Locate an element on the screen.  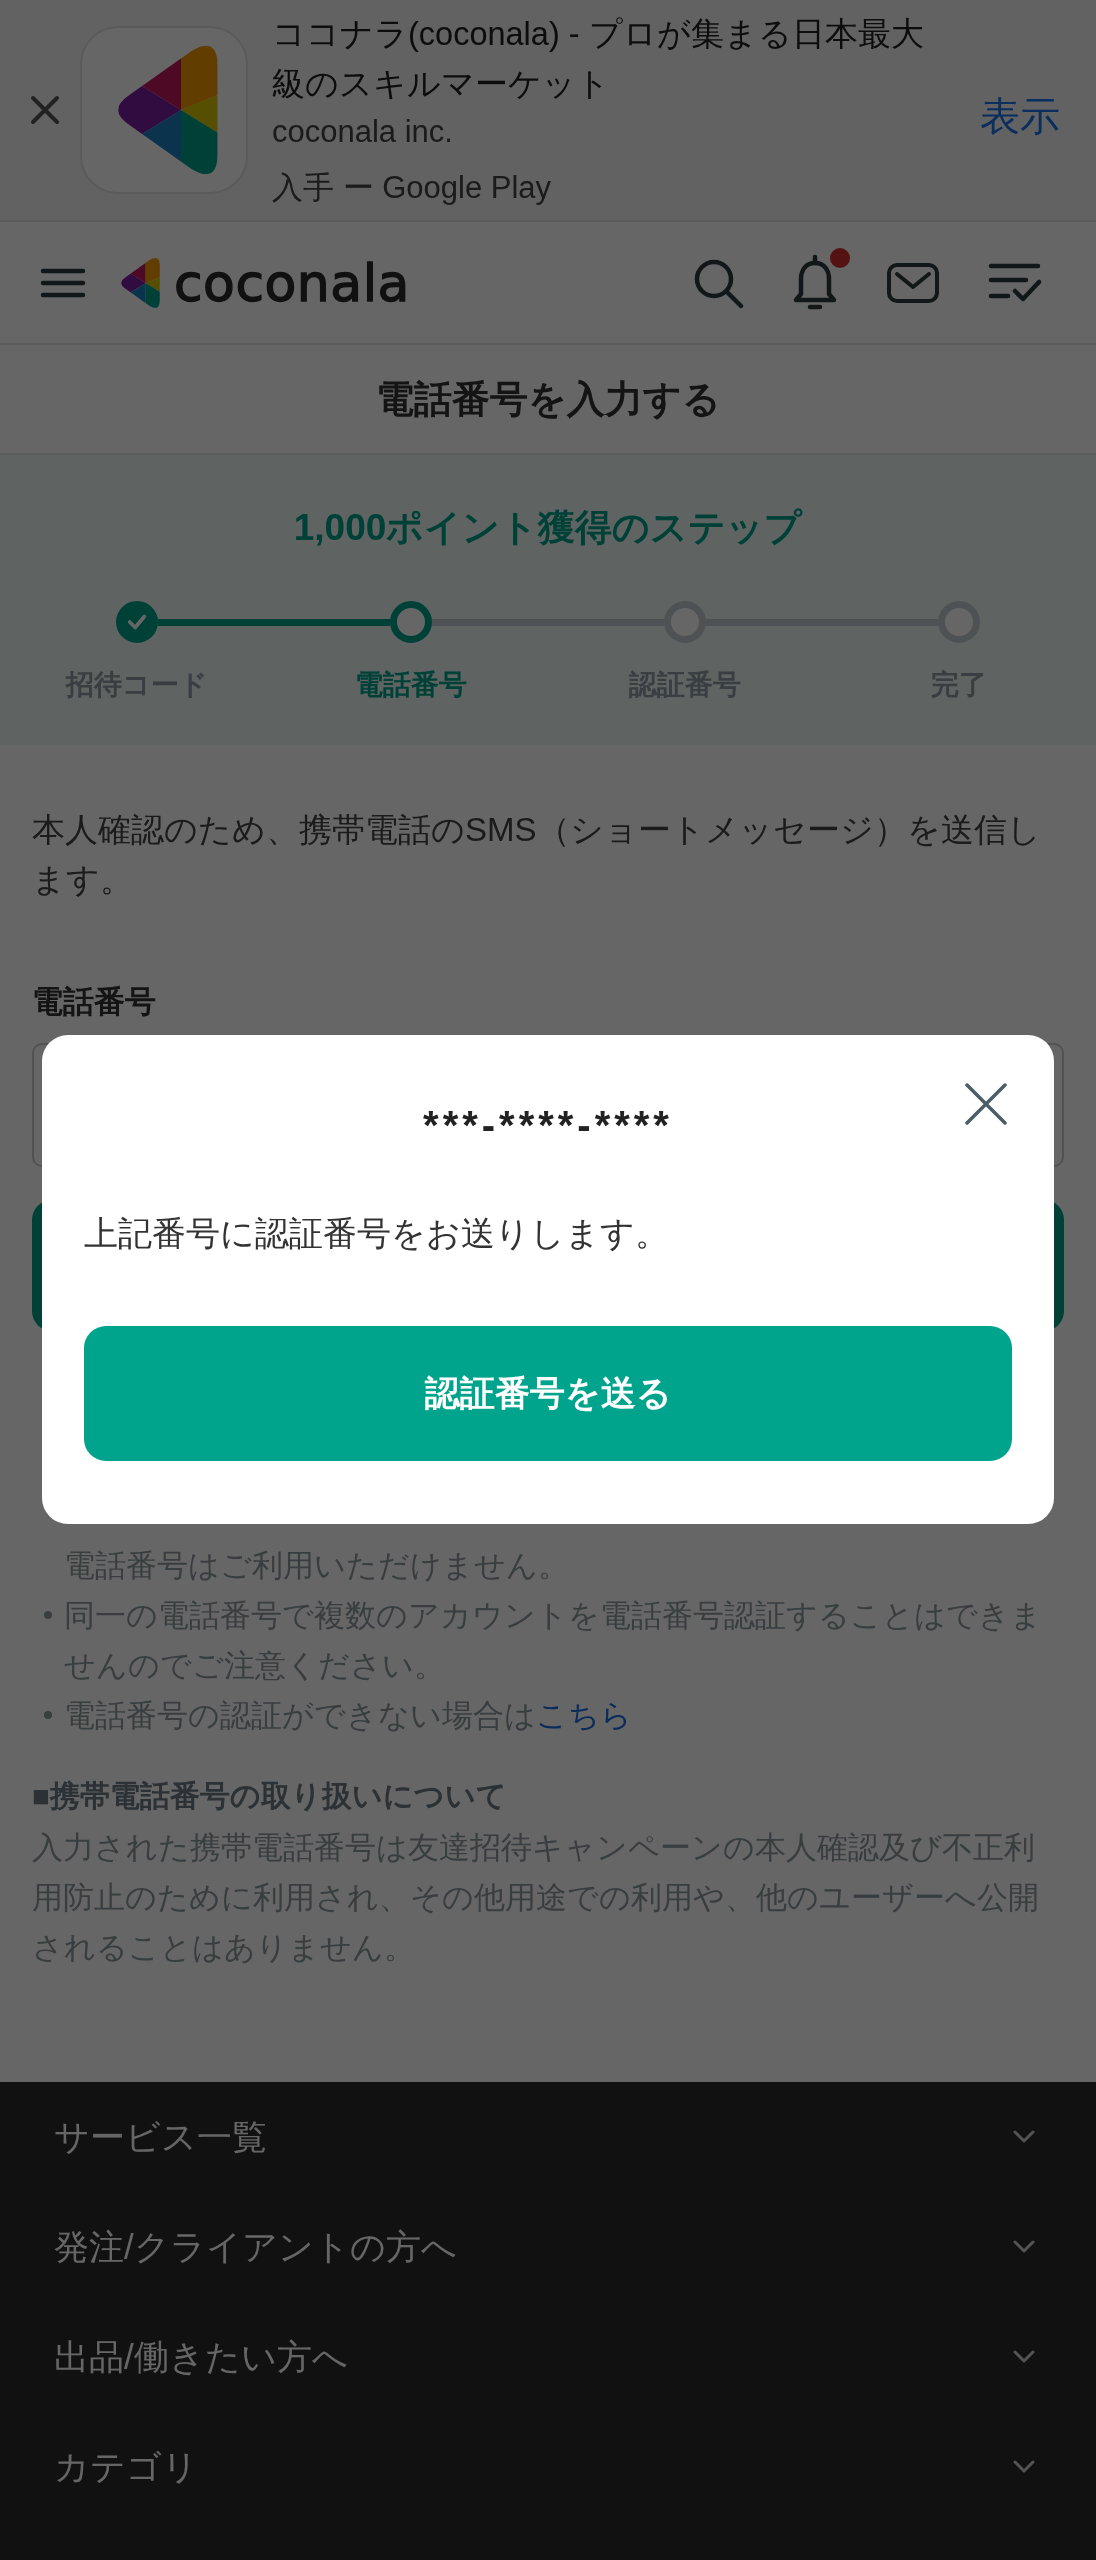
steps-title: 1,000ポイント獲得のステップ is located at coordinates (548, 528).